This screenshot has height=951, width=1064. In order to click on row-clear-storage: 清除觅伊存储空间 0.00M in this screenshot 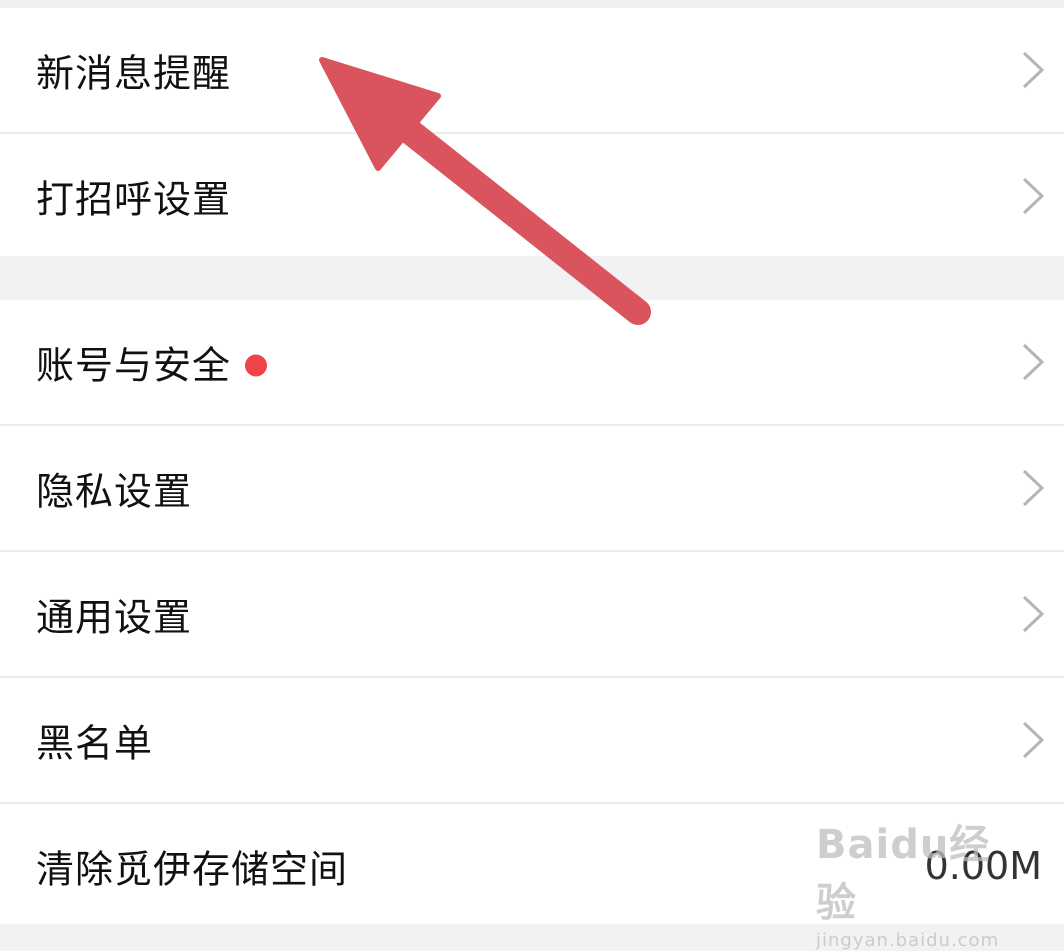, I will do `click(532, 866)`.